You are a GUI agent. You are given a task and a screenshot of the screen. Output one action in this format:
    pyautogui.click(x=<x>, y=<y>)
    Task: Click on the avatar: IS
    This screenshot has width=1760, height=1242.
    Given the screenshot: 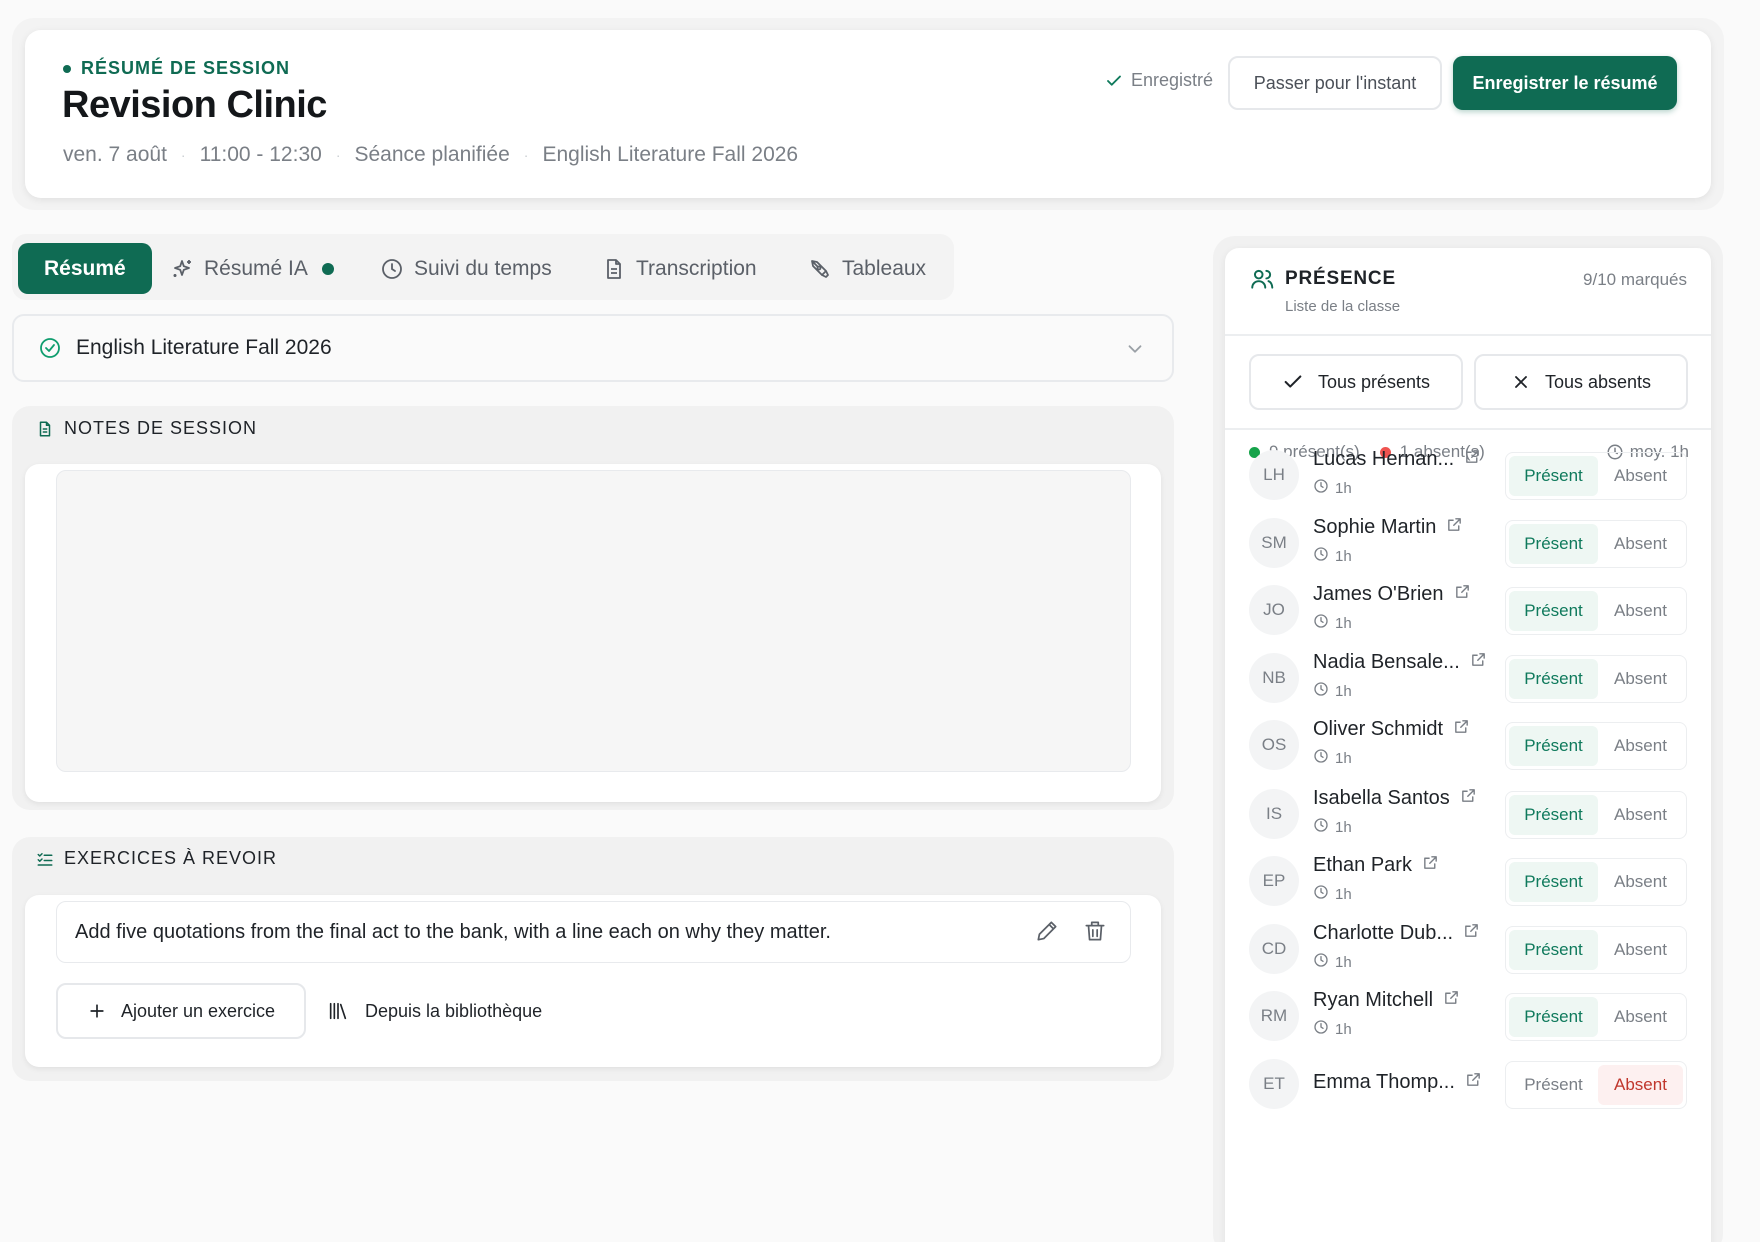 What is the action you would take?
    pyautogui.click(x=1274, y=814)
    